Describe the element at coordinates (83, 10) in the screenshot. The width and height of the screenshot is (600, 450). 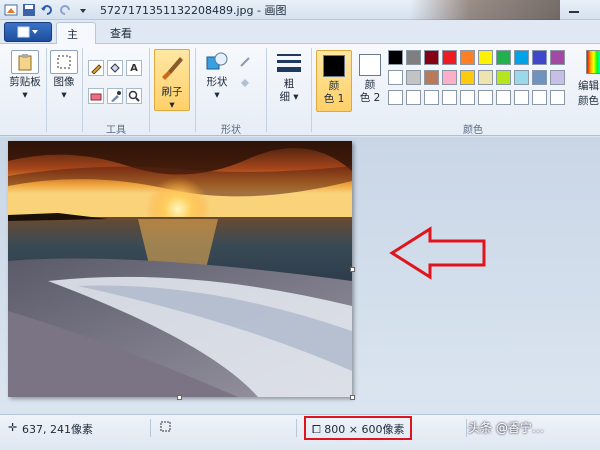
I see `customize-quick-access-icon` at that location.